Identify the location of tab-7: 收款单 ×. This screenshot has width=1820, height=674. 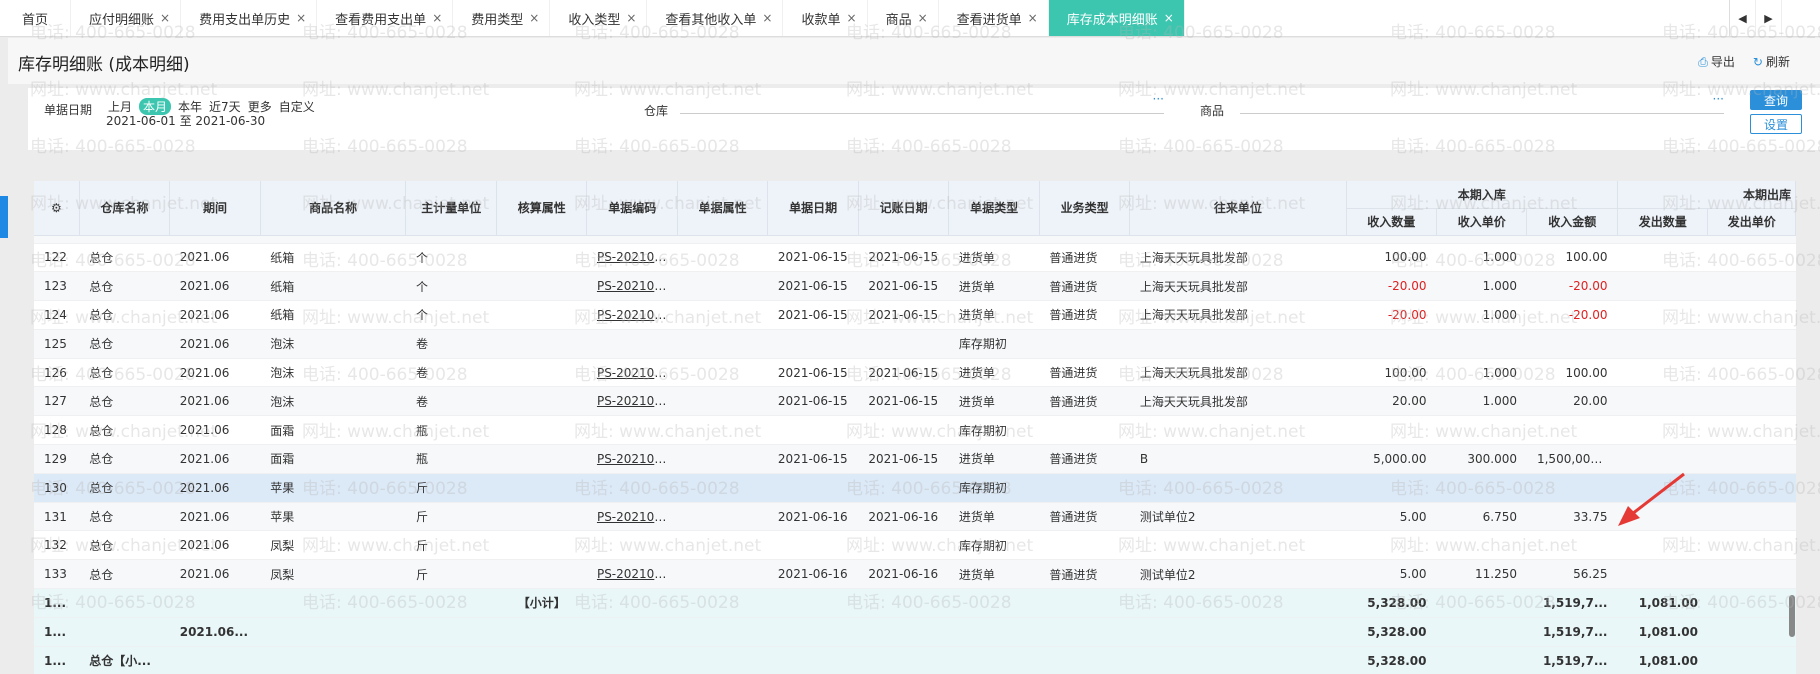
(825, 18).